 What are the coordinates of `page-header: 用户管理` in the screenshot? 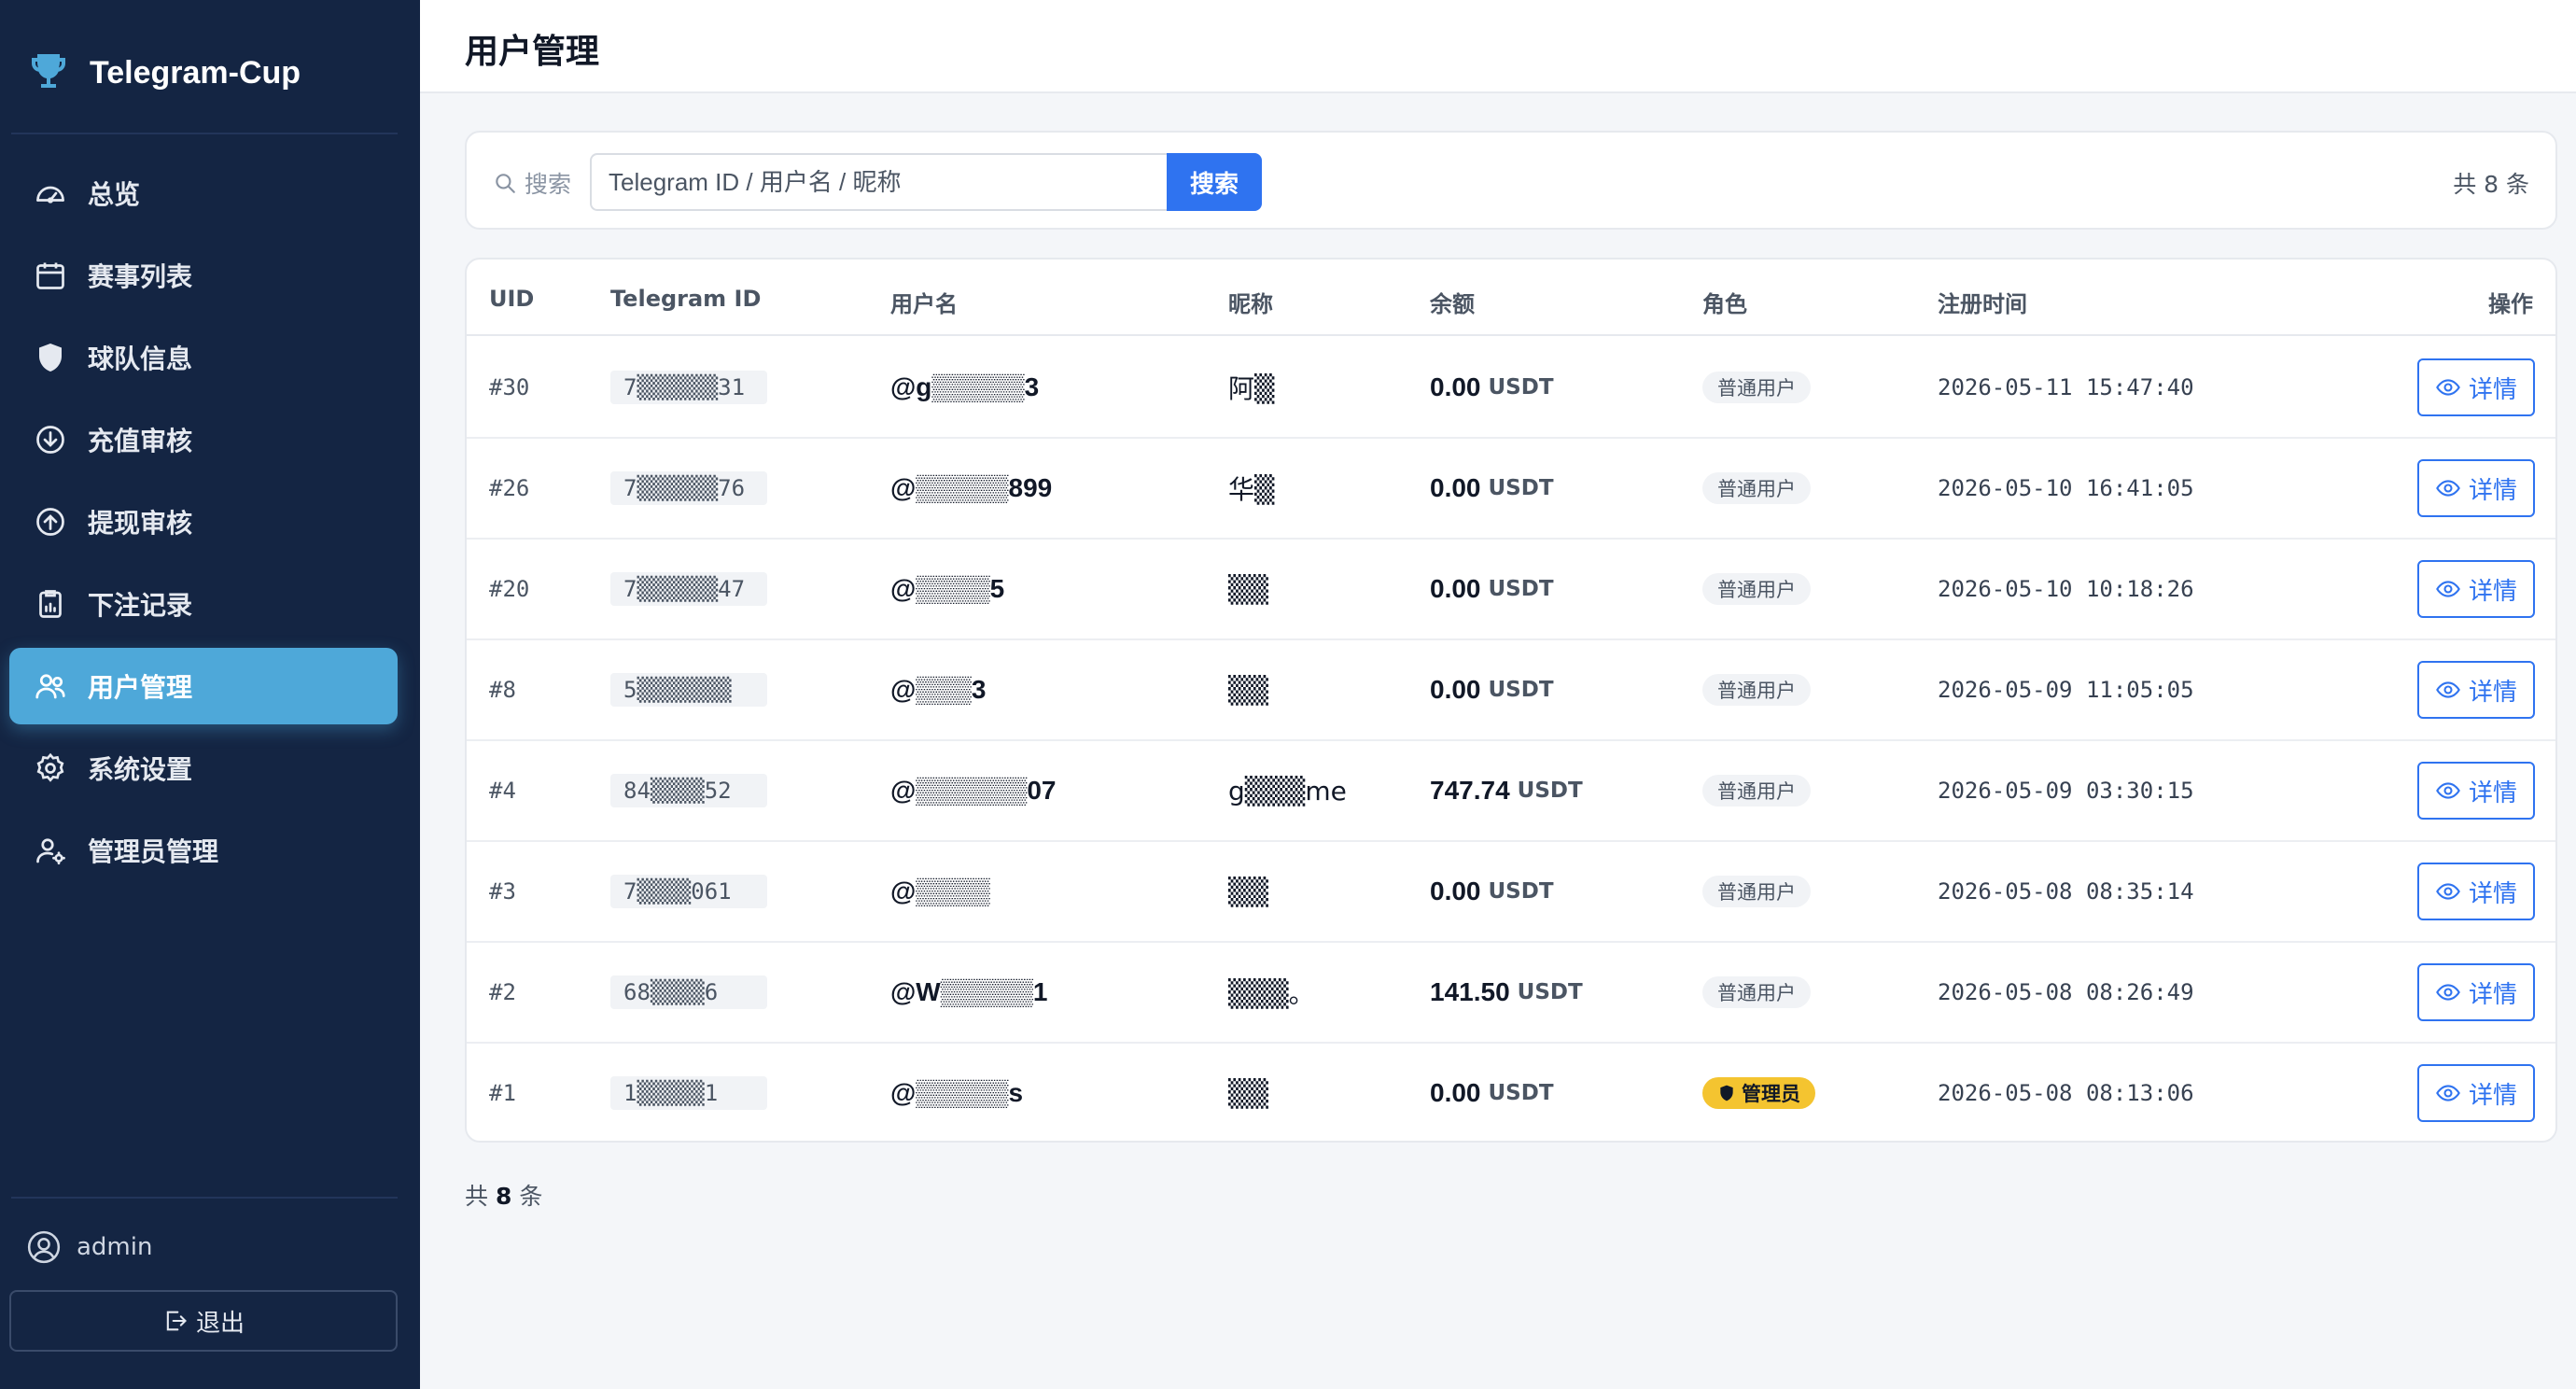 It's located at (1498, 46).